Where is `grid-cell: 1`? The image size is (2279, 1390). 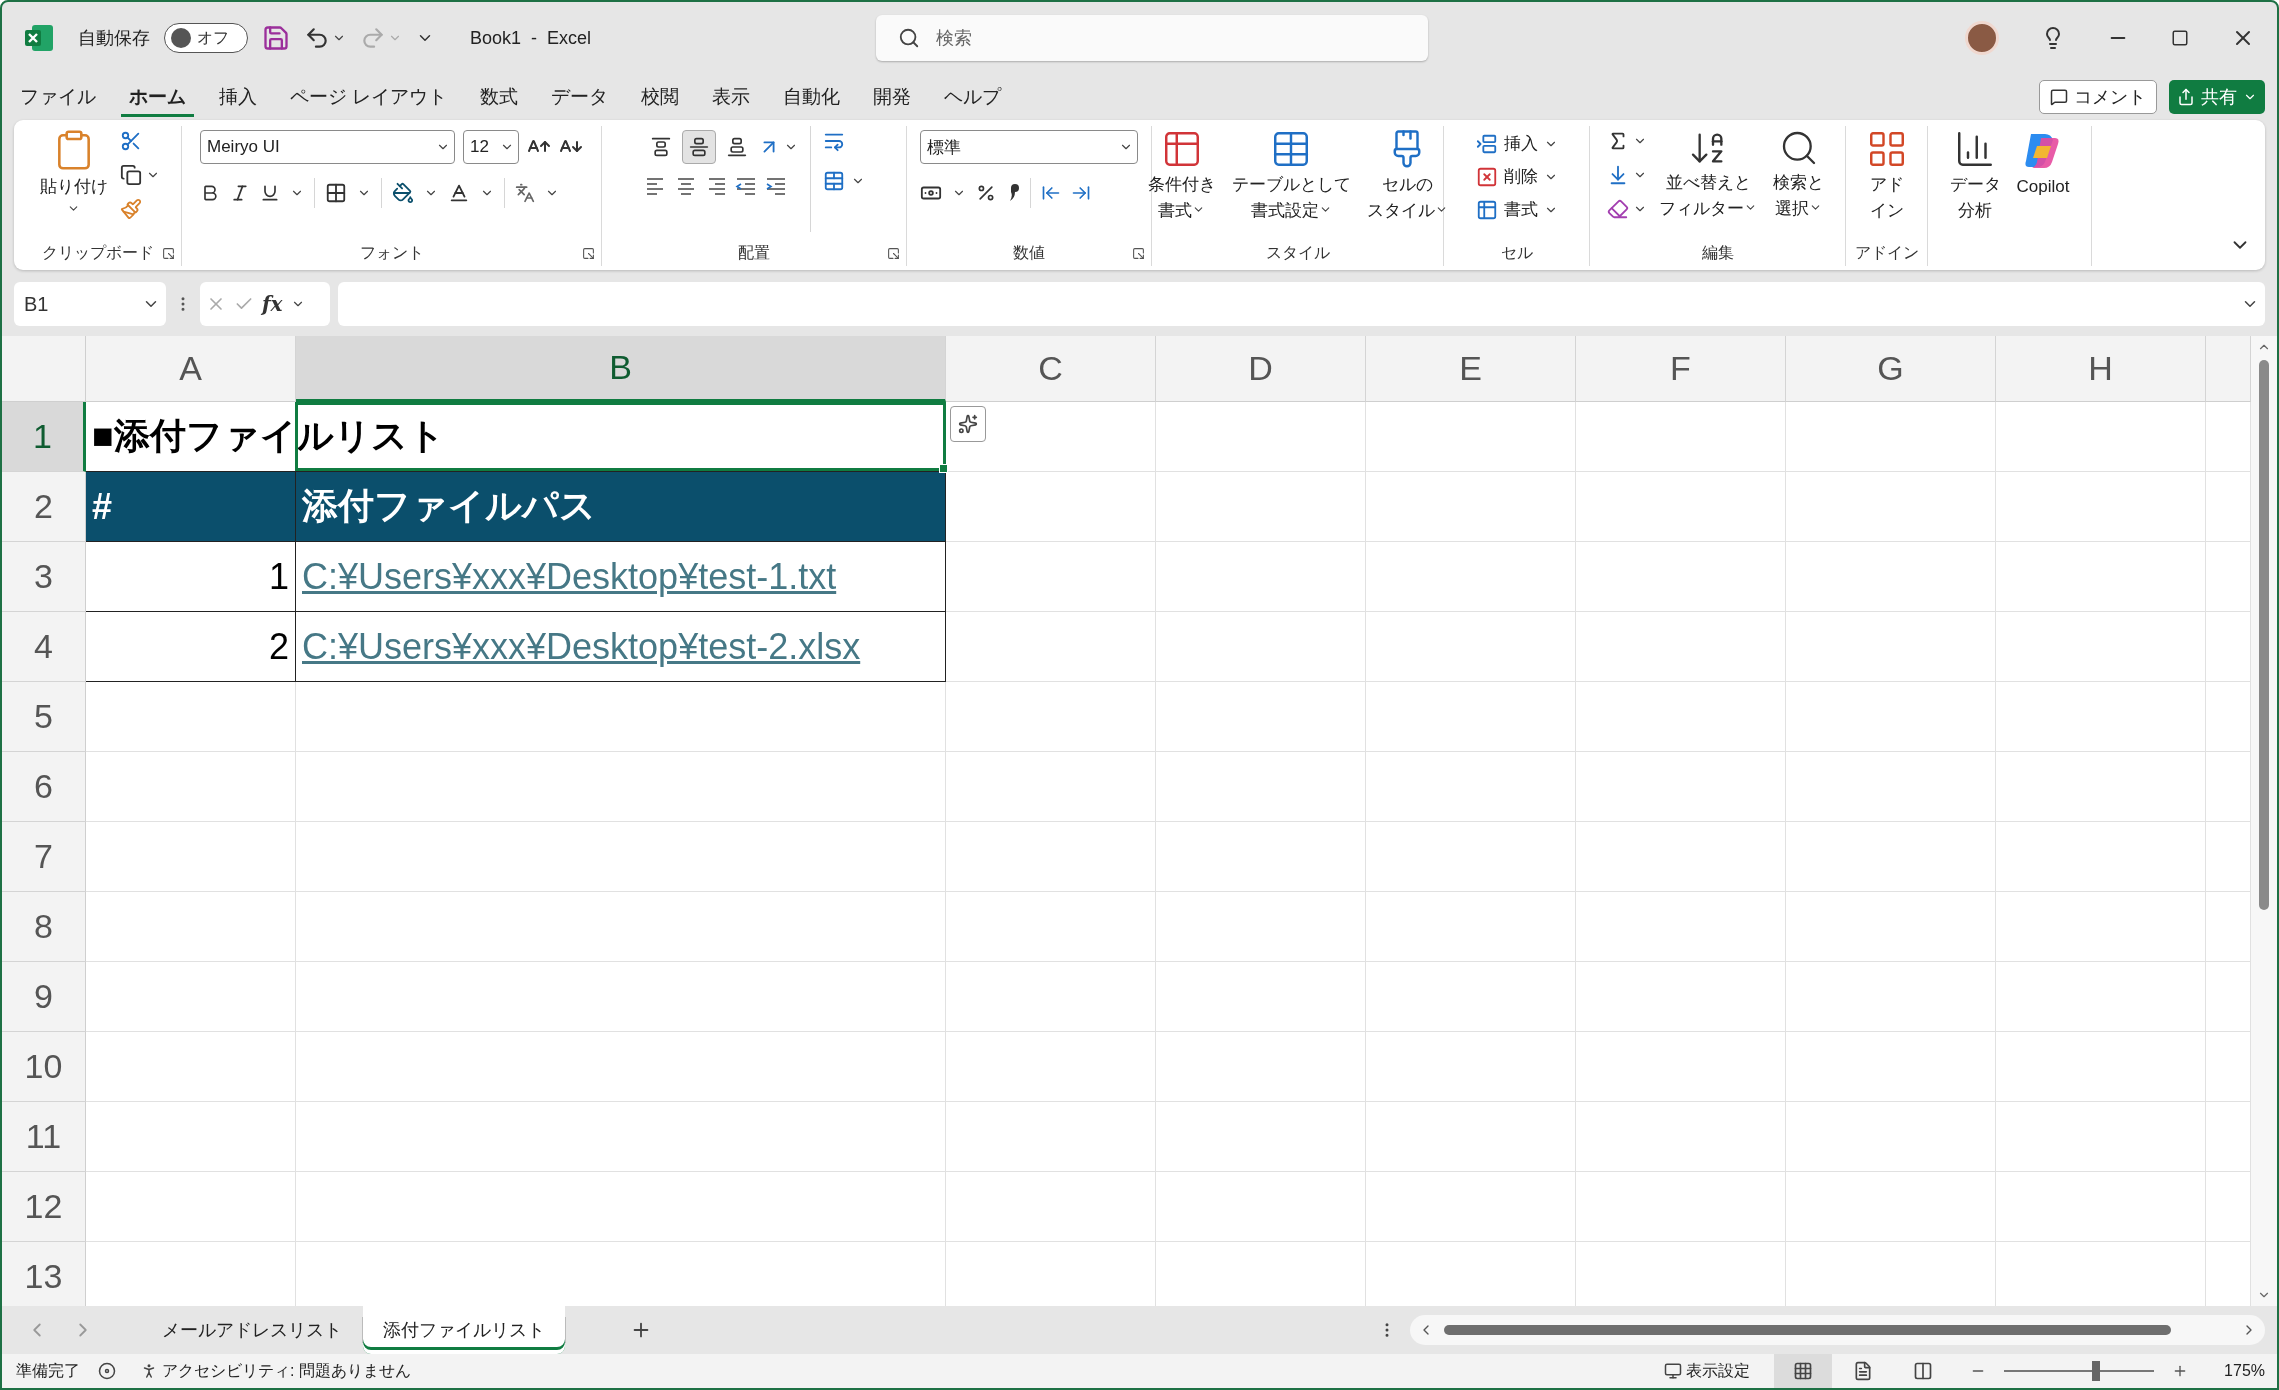
grid-cell: 1 is located at coordinates (191, 577).